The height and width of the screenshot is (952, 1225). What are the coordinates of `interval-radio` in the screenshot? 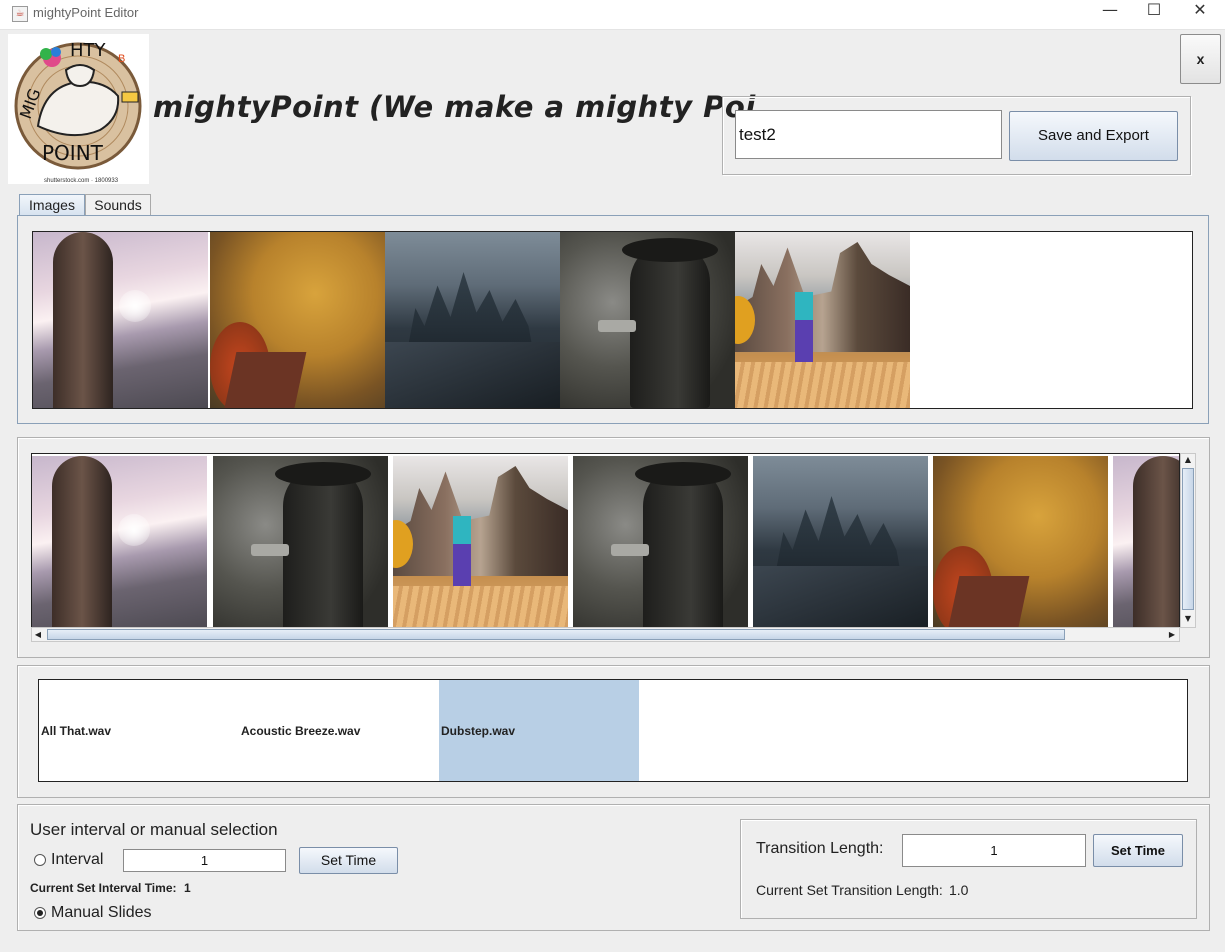 It's located at (40, 860).